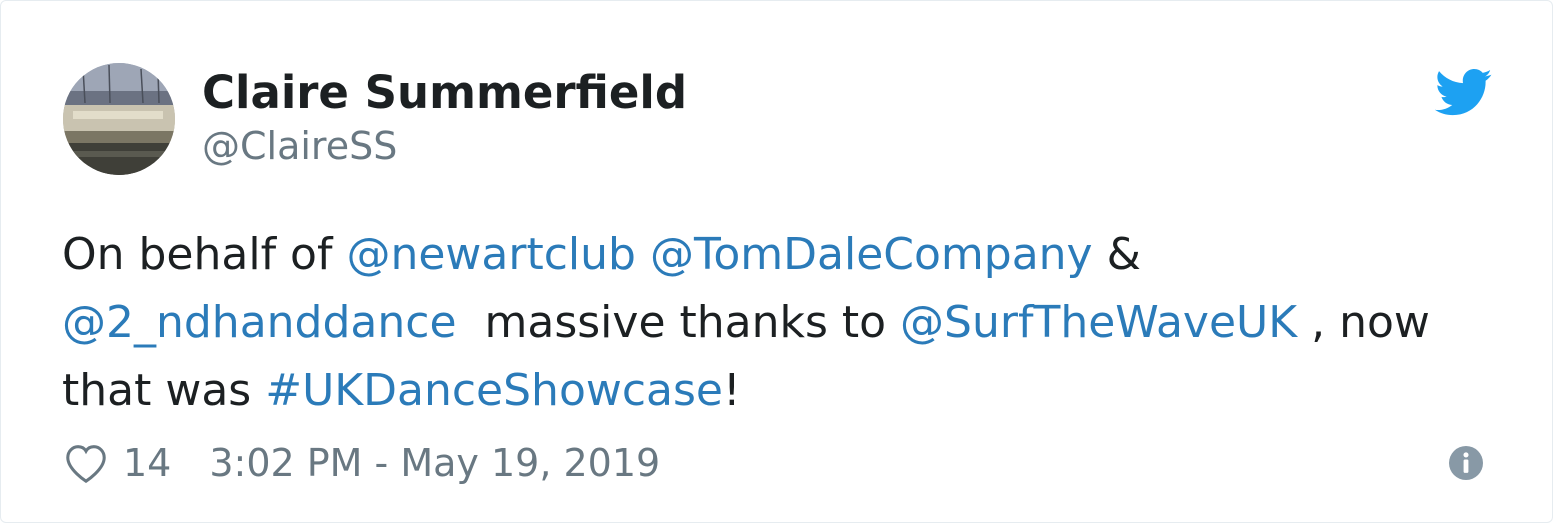  Describe the element at coordinates (678, 322) in the screenshot. I see `text-segment: massive thanks to` at that location.